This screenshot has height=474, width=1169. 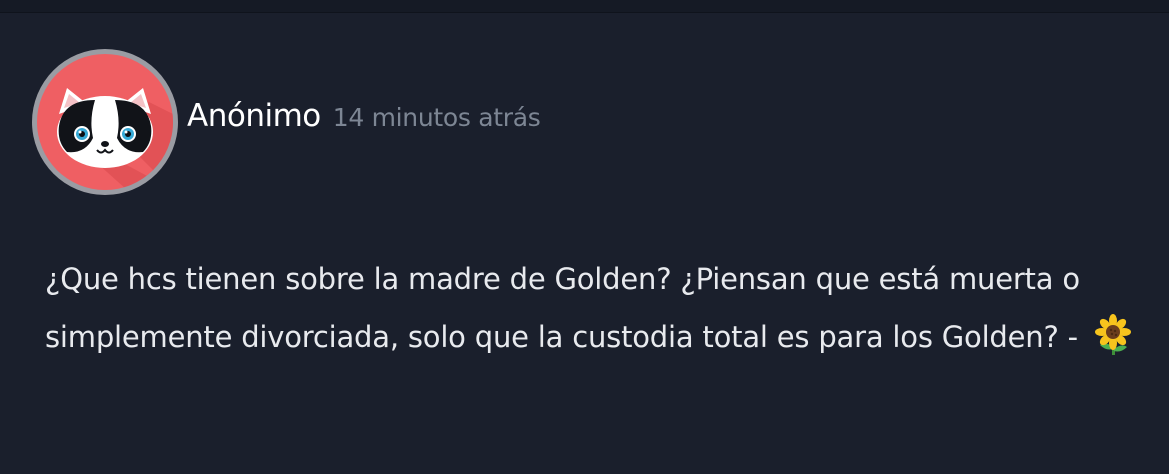 I want to click on top-divider, so click(x=584, y=6).